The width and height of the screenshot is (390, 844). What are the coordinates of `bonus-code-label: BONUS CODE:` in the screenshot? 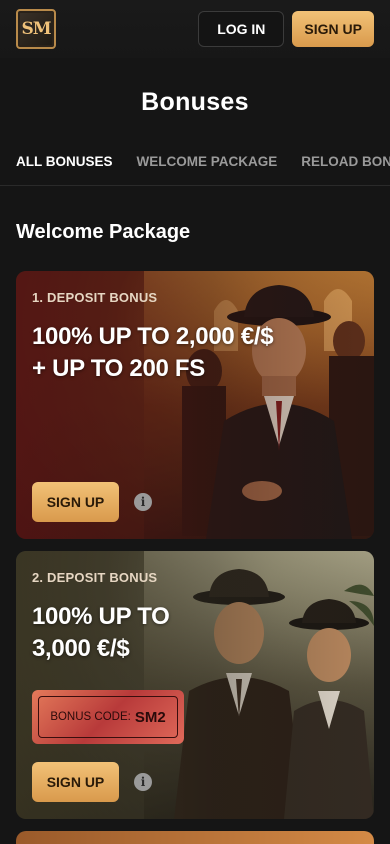 It's located at (90, 717).